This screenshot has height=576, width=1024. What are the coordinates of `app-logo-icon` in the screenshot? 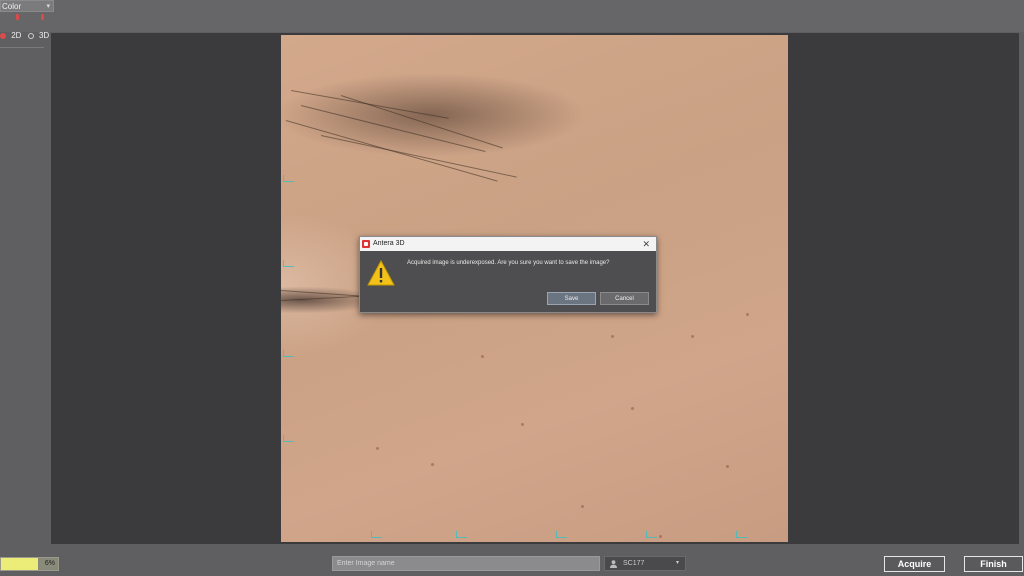 It's located at (366, 244).